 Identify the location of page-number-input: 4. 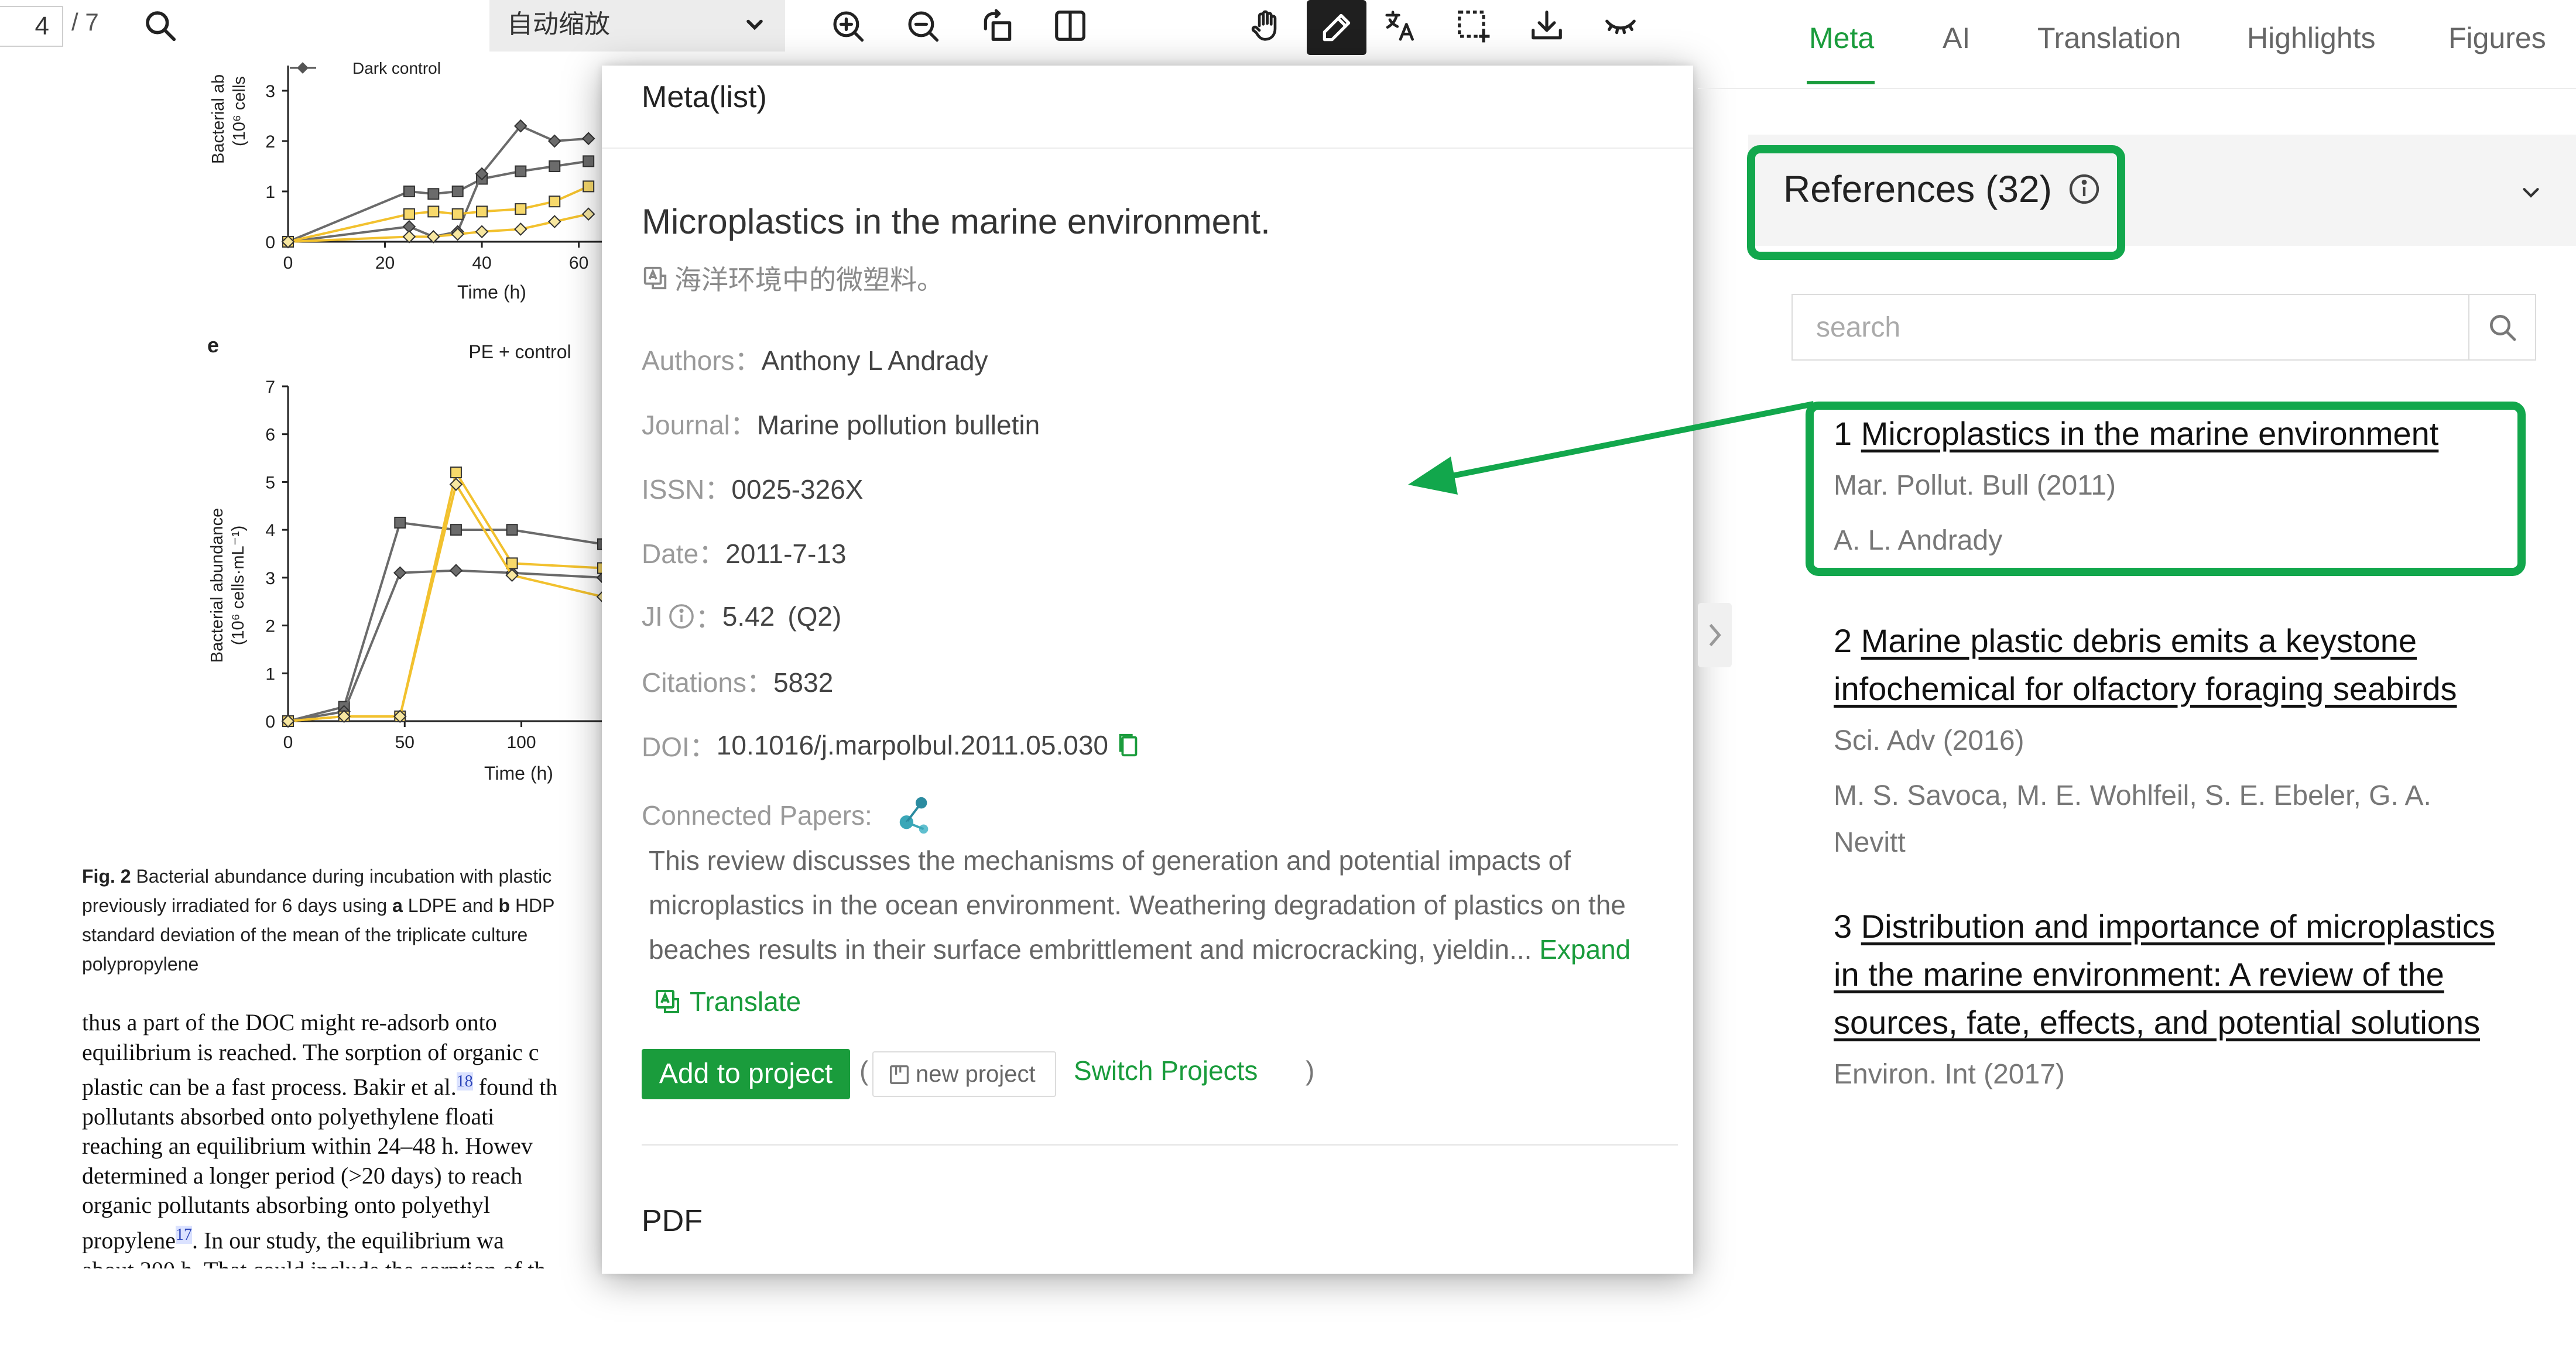
(31, 26).